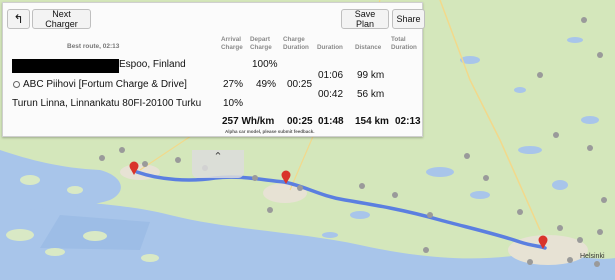 The width and height of the screenshot is (615, 280). I want to click on next-charger-button: Next Charger, so click(61, 19).